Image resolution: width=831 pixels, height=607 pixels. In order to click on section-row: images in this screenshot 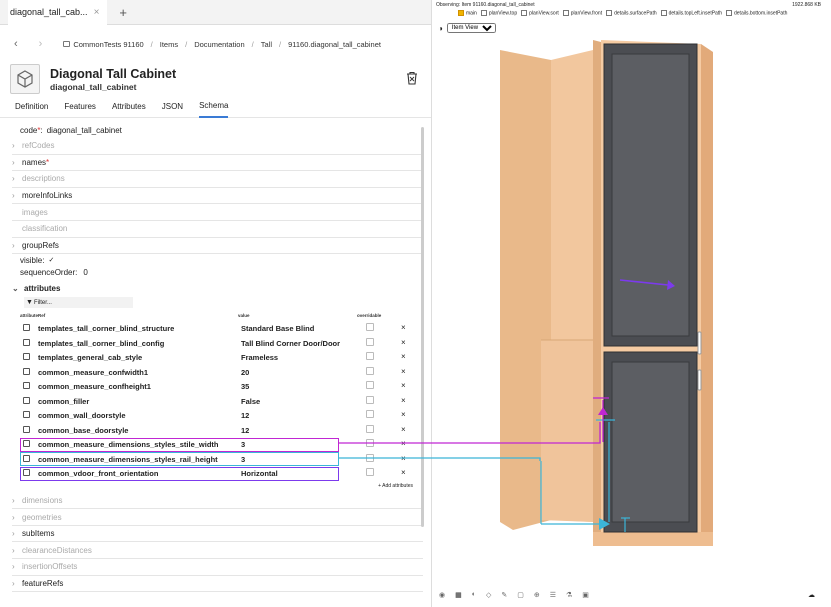, I will do `click(217, 212)`.